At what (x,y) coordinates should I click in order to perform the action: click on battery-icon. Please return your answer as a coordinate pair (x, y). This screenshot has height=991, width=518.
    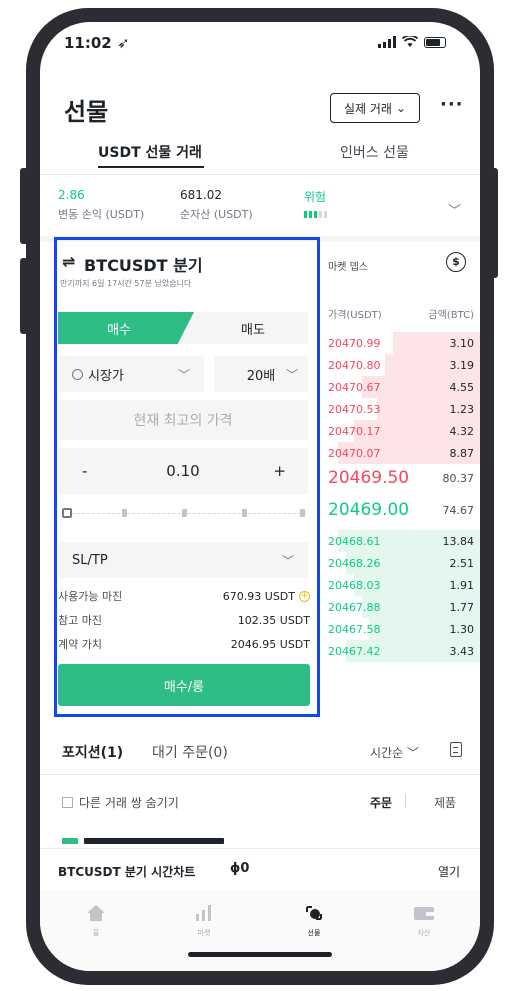
    Looking at the image, I should click on (435, 42).